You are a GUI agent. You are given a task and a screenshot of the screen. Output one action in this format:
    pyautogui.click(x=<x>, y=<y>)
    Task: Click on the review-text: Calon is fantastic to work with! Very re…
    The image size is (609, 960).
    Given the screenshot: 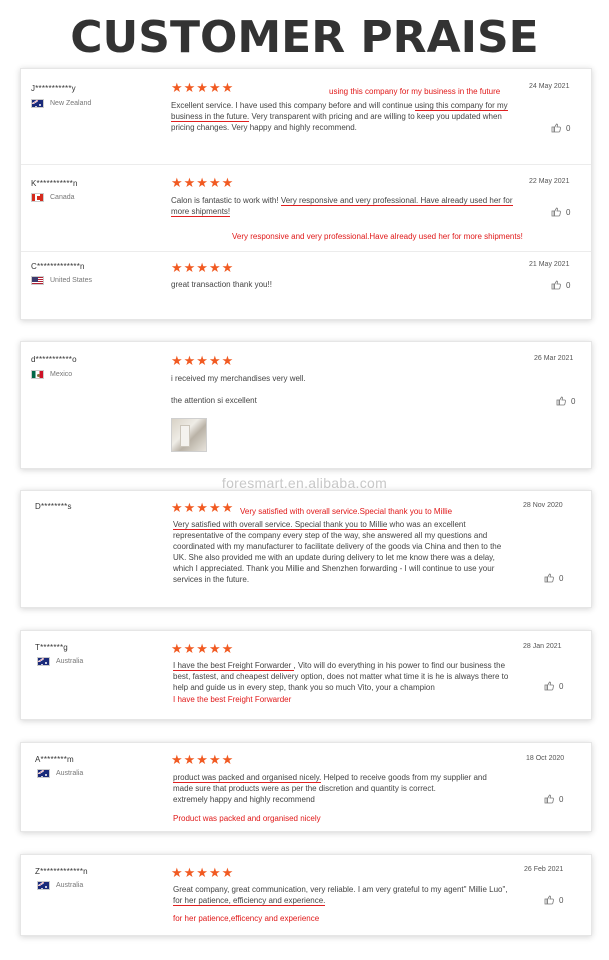 What is the action you would take?
    pyautogui.click(x=342, y=206)
    